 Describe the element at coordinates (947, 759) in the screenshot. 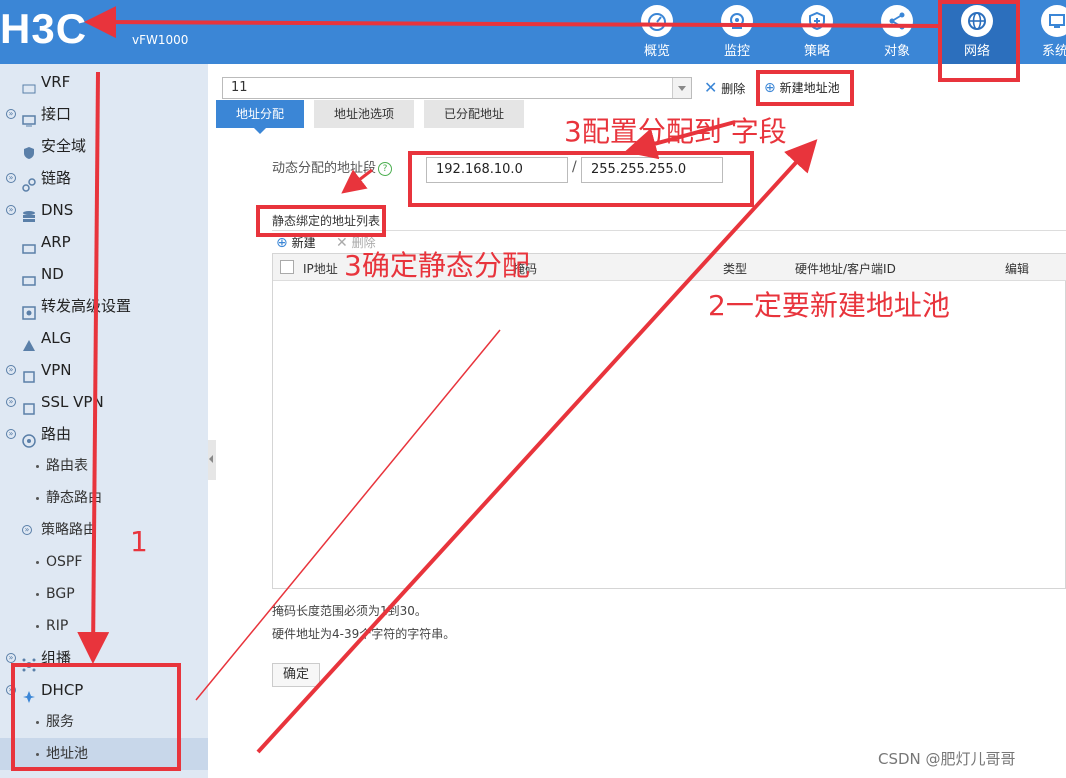

I see `watermark: CSDN @肥灯儿哥哥` at that location.